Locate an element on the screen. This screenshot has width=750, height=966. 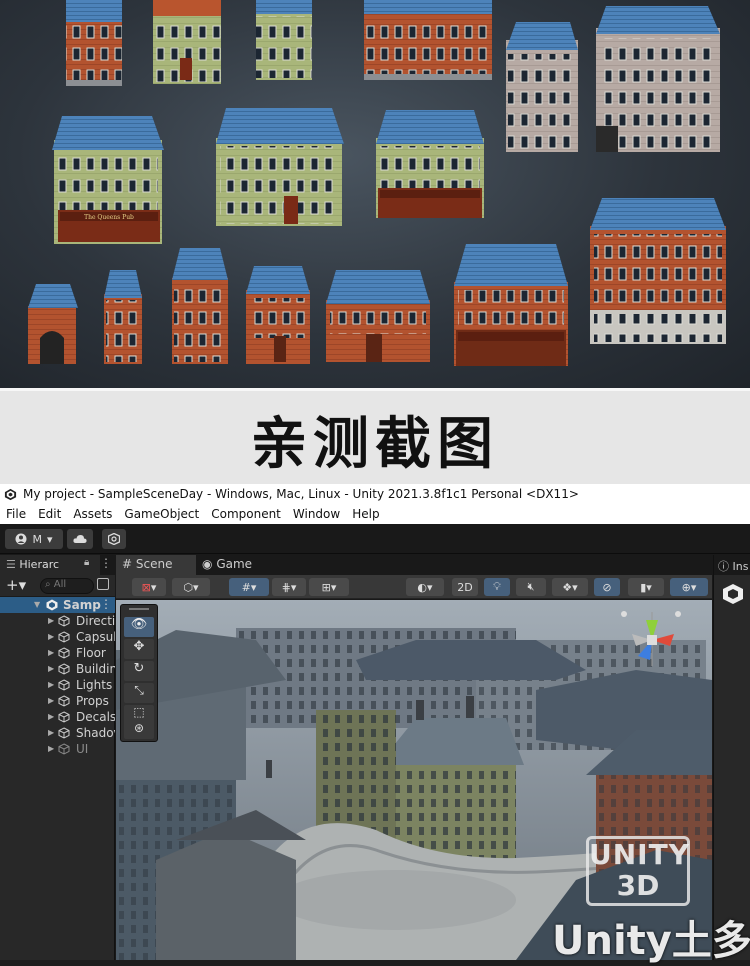
unity-scene-icon is located at coordinates (52, 605).